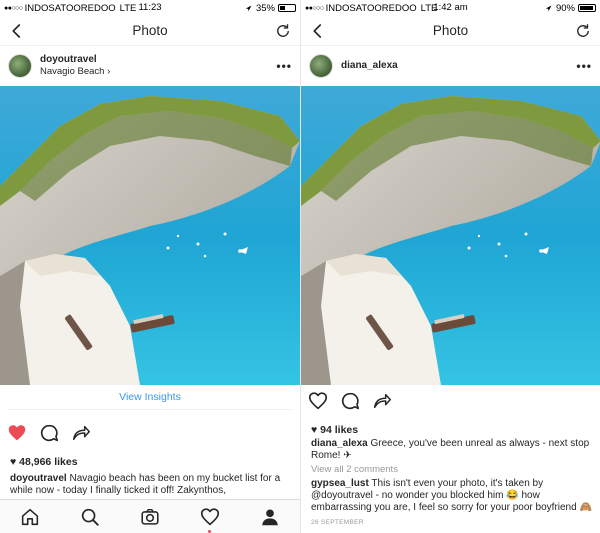  What do you see at coordinates (17, 433) in the screenshot?
I see `like-heart-filled-icon` at bounding box center [17, 433].